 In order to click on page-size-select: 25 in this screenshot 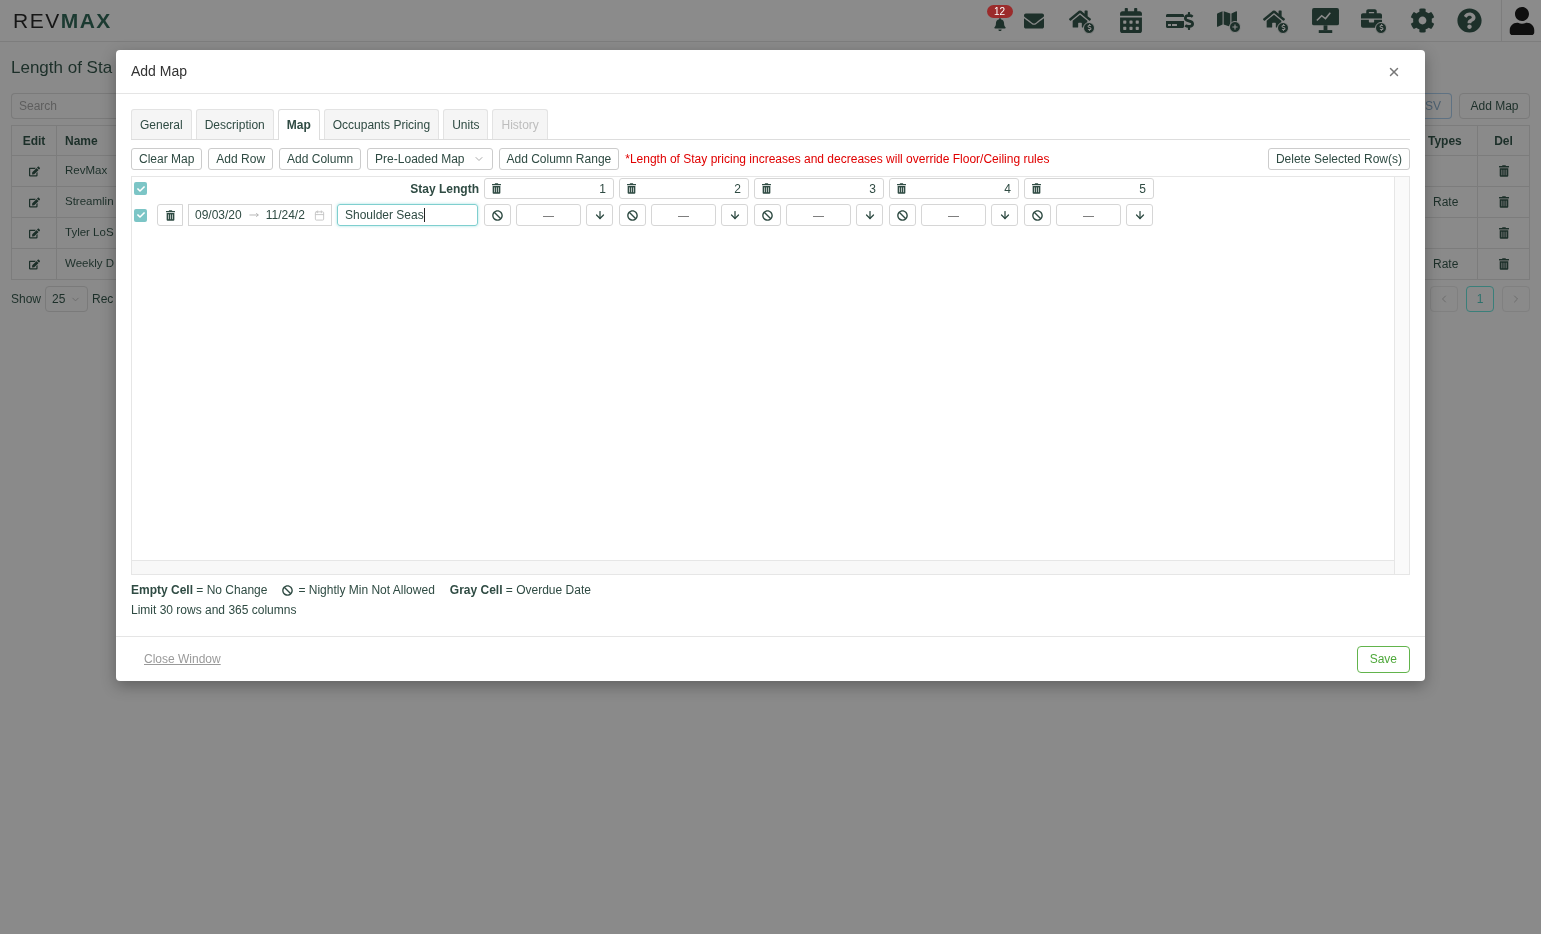, I will do `click(67, 299)`.